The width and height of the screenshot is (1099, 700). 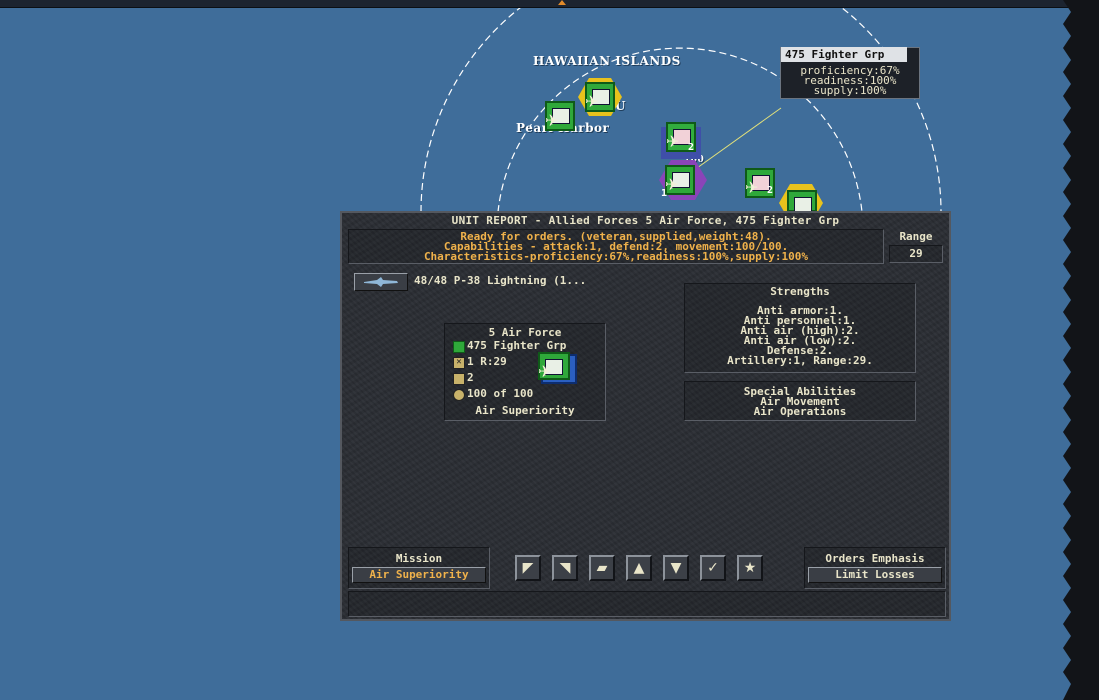 What do you see at coordinates (802, 201) in the screenshot?
I see `unit-counter-far-east` at bounding box center [802, 201].